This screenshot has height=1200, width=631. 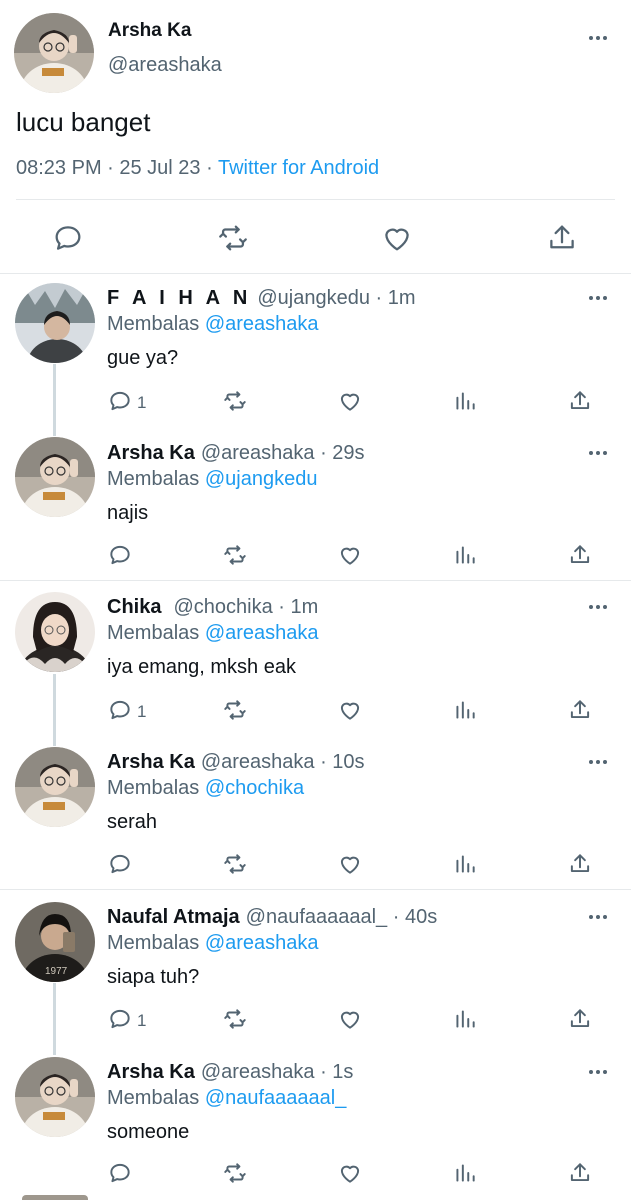 I want to click on reply-header: F A I H A N @ujangkedu · 1m, so click(x=261, y=298).